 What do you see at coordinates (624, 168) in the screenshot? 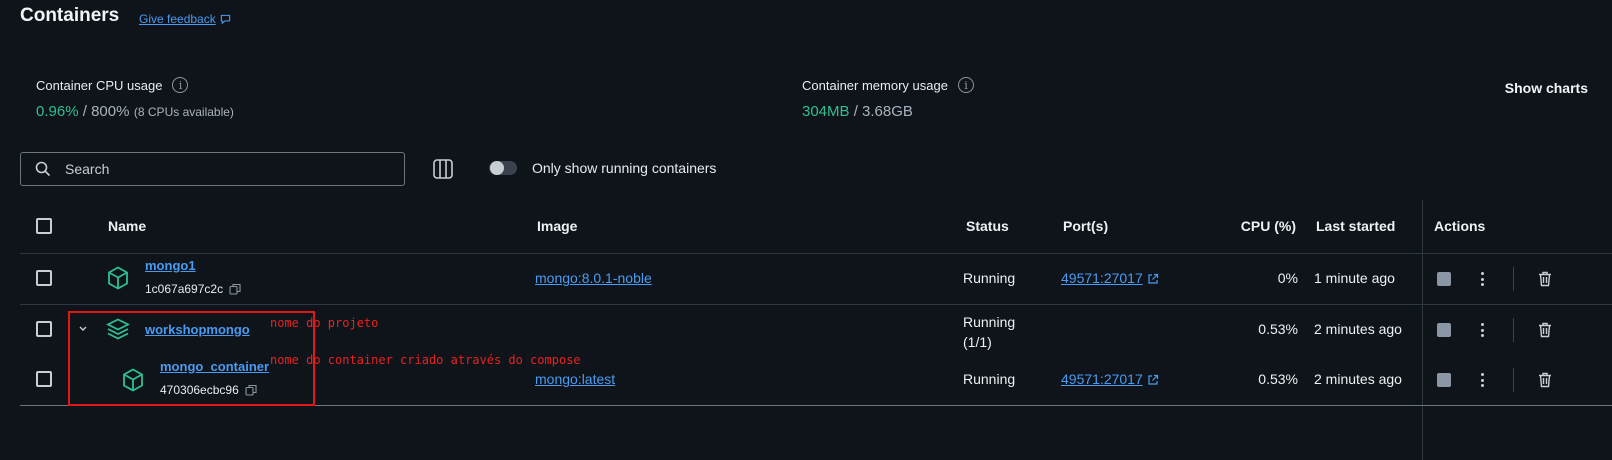
I see `running-only-label: Only show running containers` at bounding box center [624, 168].